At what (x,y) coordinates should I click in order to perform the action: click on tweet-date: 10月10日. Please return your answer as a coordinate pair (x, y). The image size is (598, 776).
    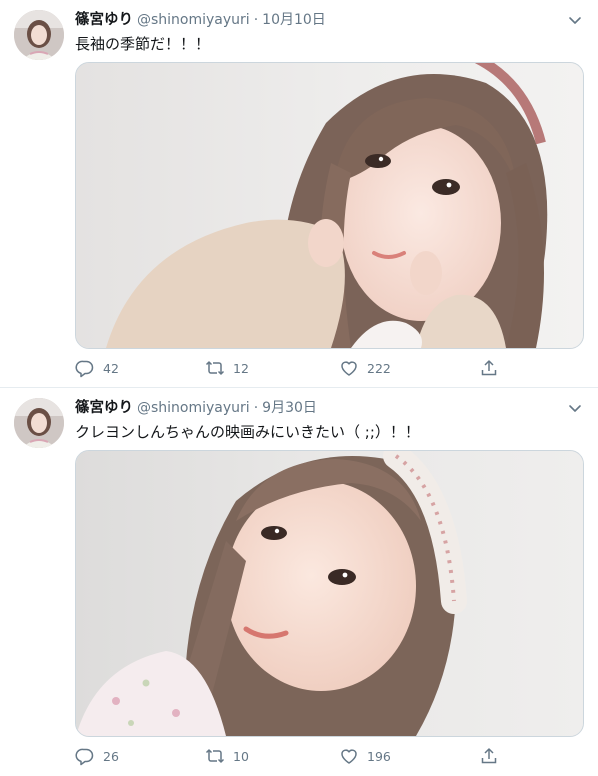
    Looking at the image, I should click on (294, 20).